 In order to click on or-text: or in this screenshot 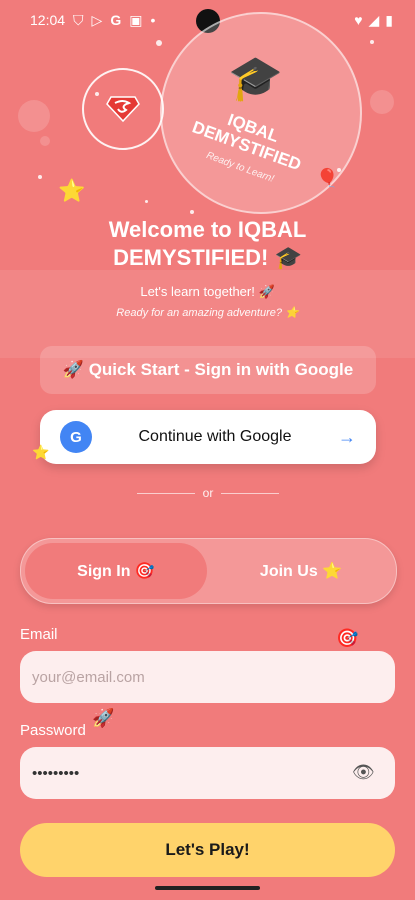, I will do `click(208, 493)`.